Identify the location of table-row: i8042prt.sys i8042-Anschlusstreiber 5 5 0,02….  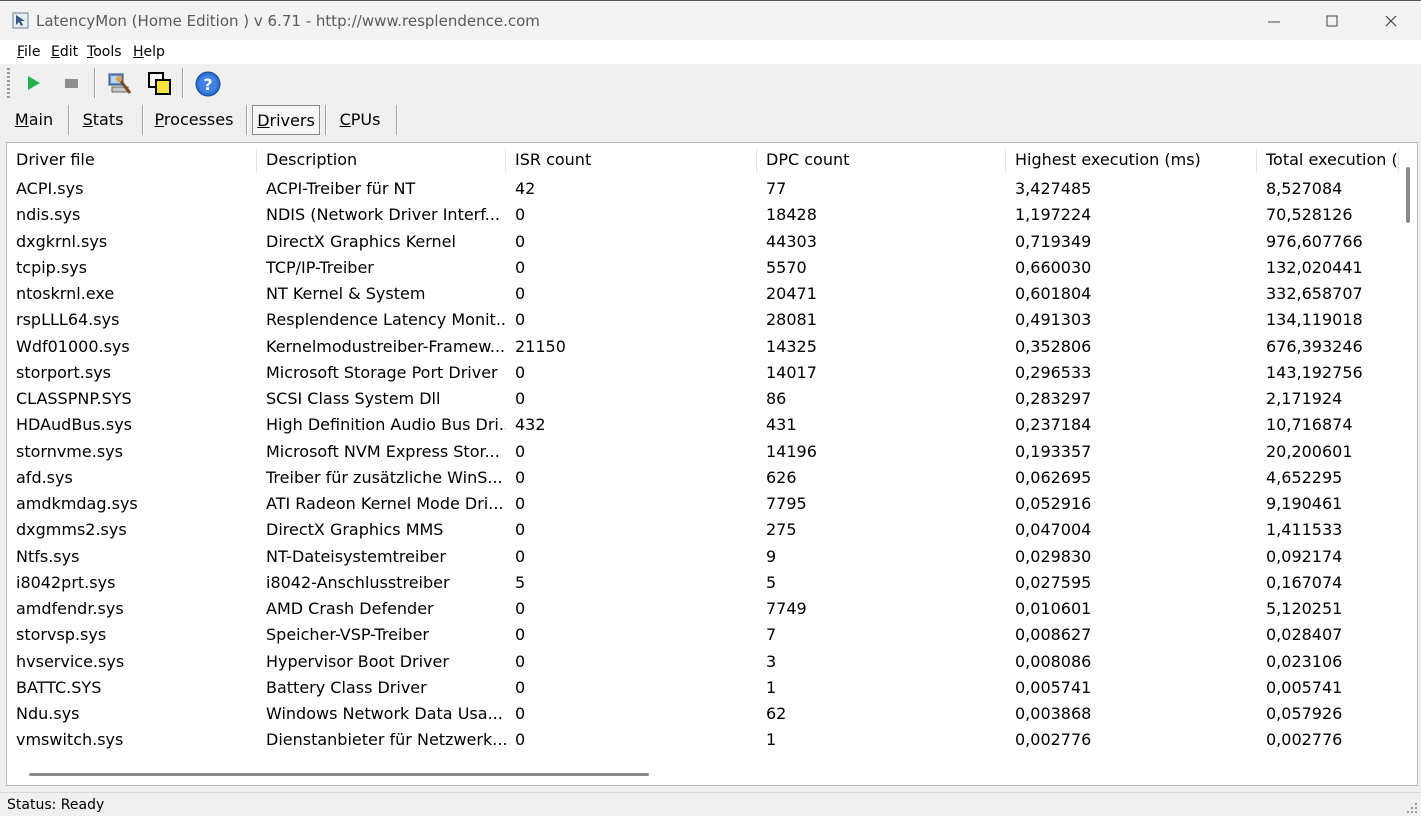
(703, 583).